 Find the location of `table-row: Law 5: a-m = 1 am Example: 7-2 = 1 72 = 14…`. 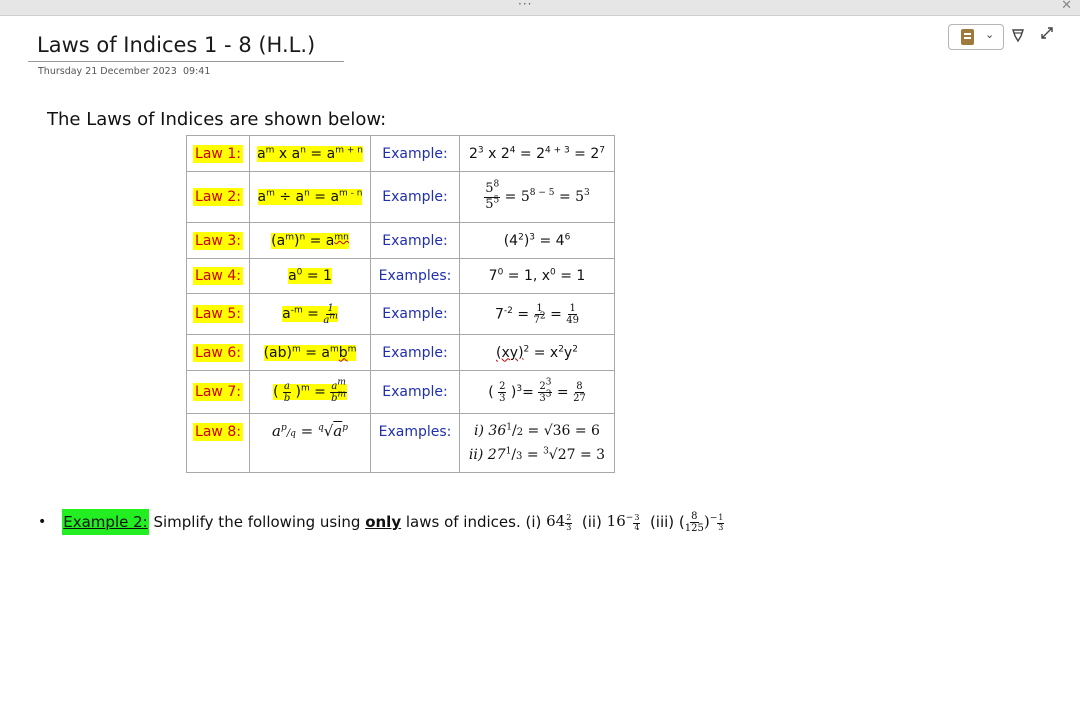

table-row: Law 5: a-m = 1 am Example: 7-2 = 1 72 = 14… is located at coordinates (400, 314).